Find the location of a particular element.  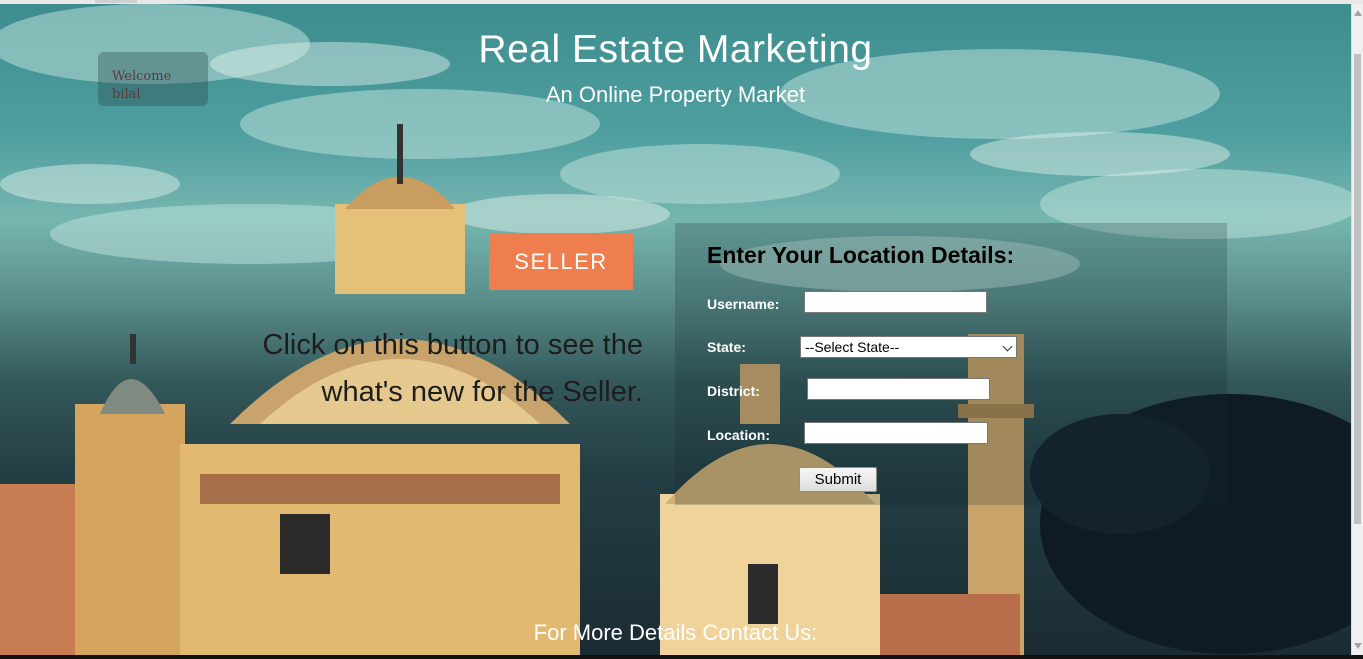

district-input is located at coordinates (898, 389).